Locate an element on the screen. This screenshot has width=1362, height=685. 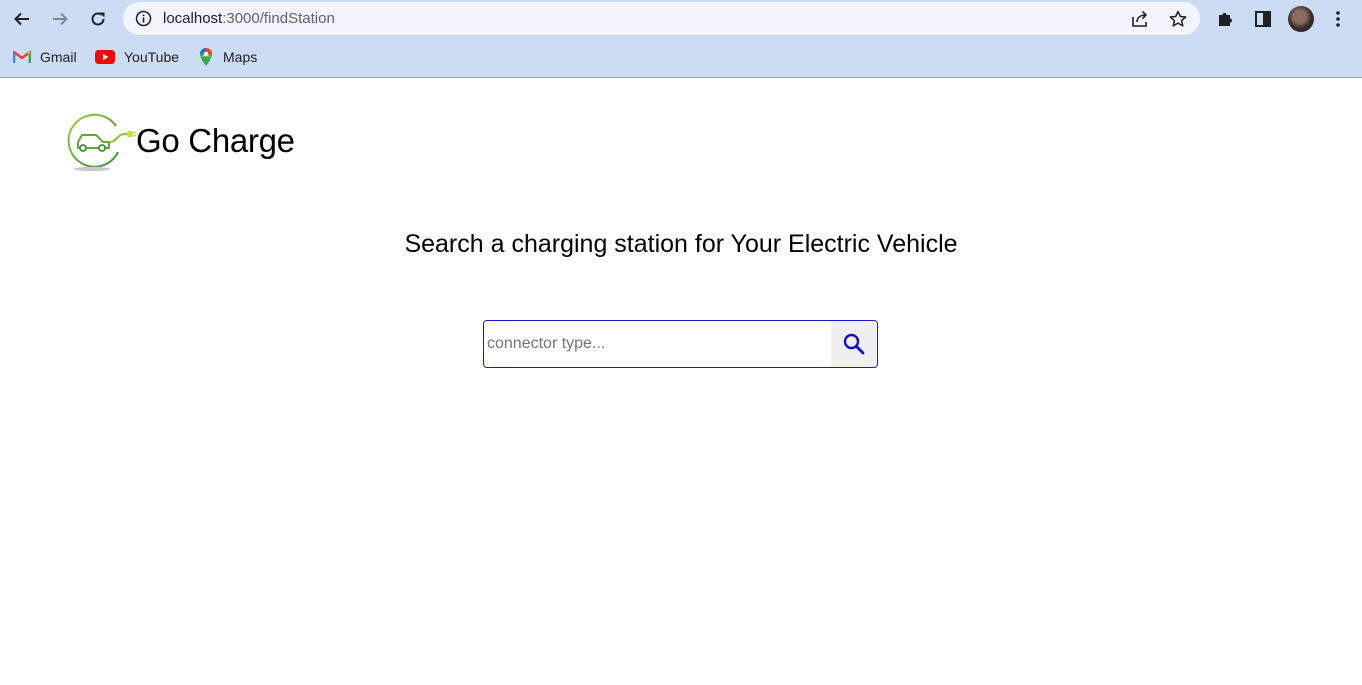
bookmarks-bar: Gmail YouTube Maps is located at coordinates (681, 58).